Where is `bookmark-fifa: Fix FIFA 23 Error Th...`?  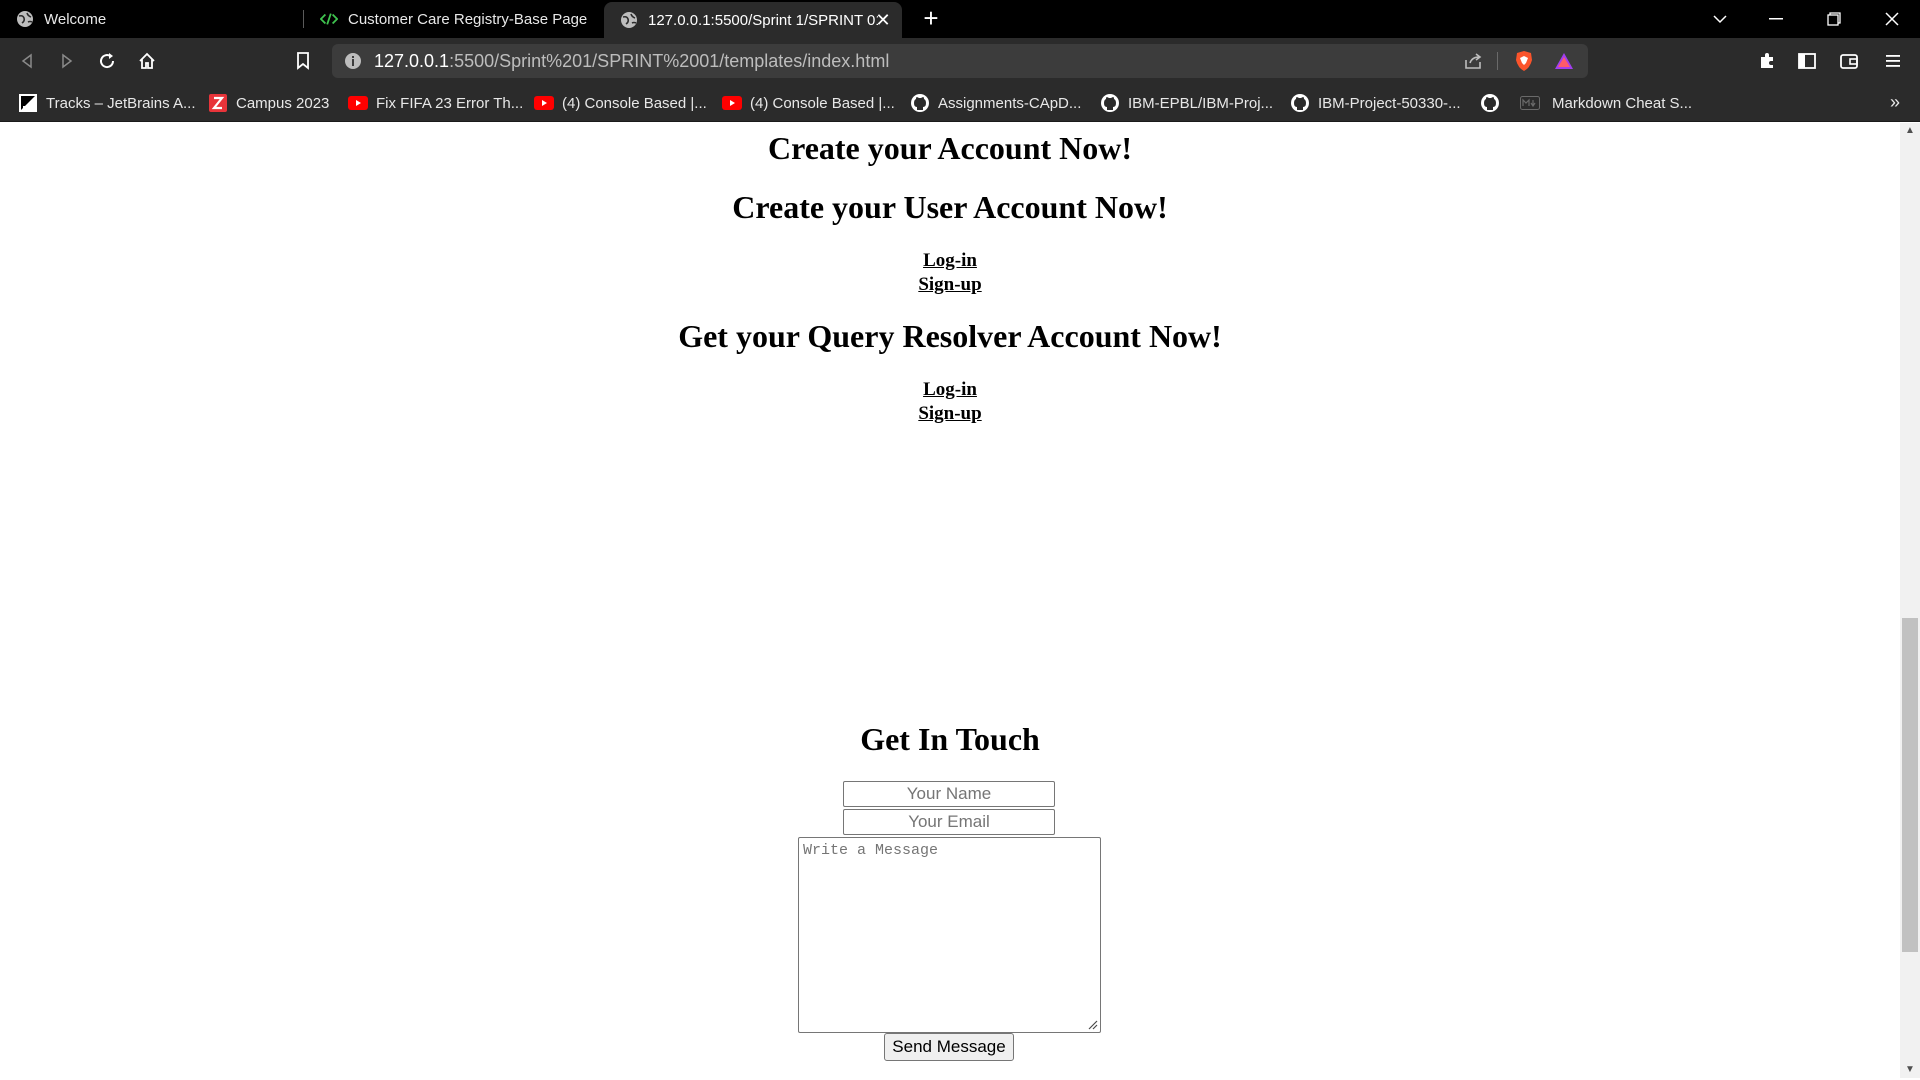
bookmark-fifa: Fix FIFA 23 Error Th... is located at coordinates (435, 103).